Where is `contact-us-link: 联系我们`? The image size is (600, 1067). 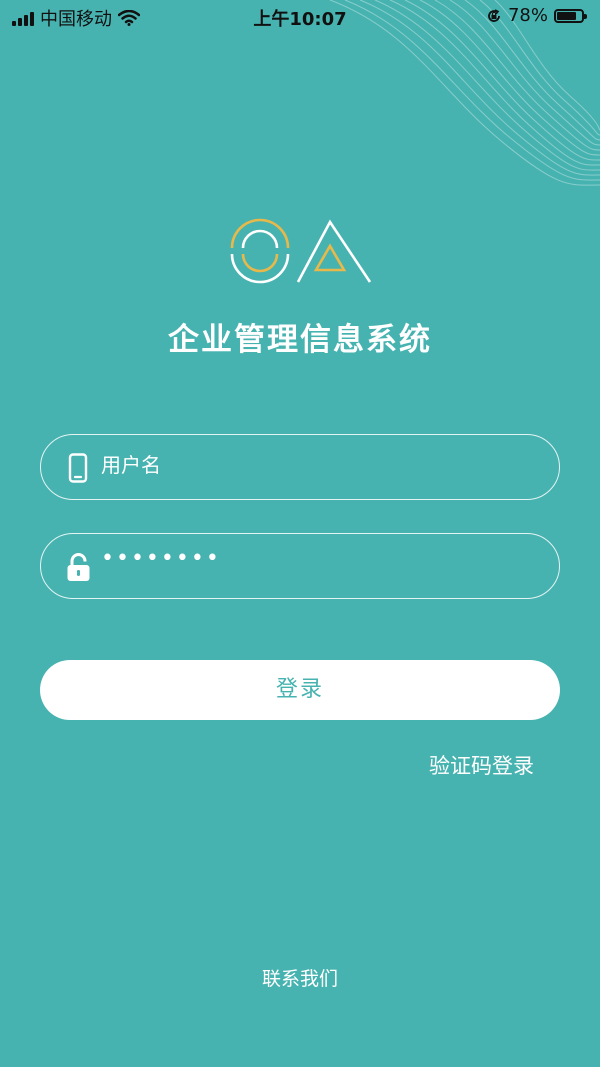 contact-us-link: 联系我们 is located at coordinates (300, 977).